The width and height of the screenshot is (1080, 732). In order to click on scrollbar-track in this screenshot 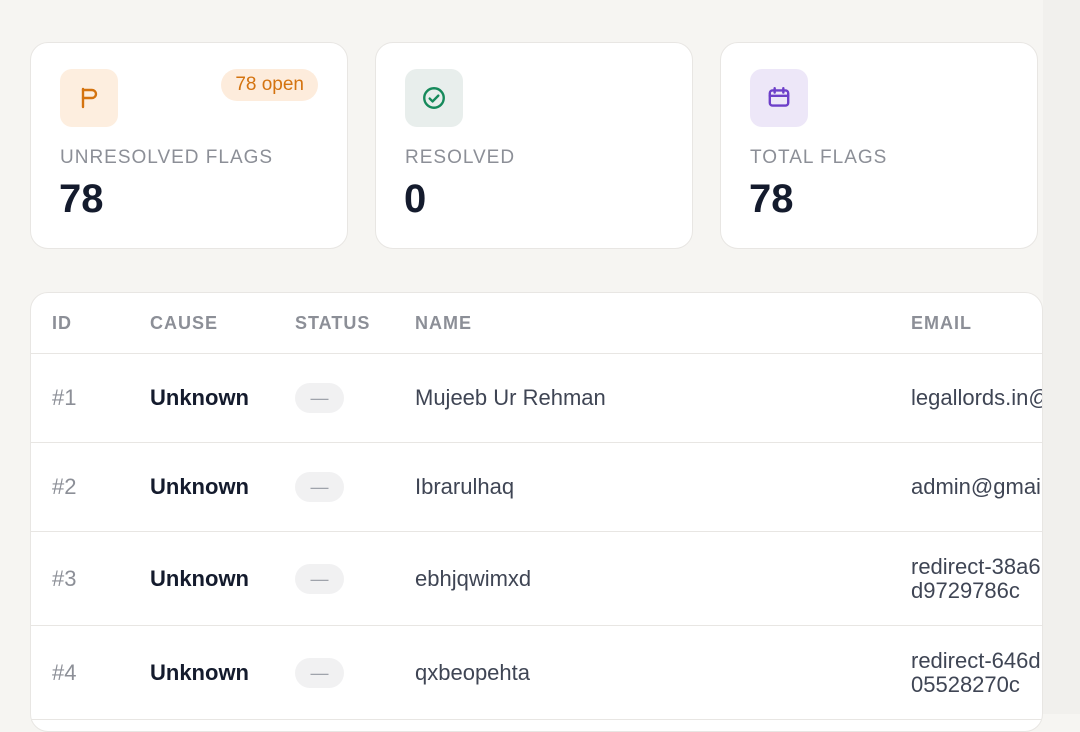, I will do `click(1061, 357)`.